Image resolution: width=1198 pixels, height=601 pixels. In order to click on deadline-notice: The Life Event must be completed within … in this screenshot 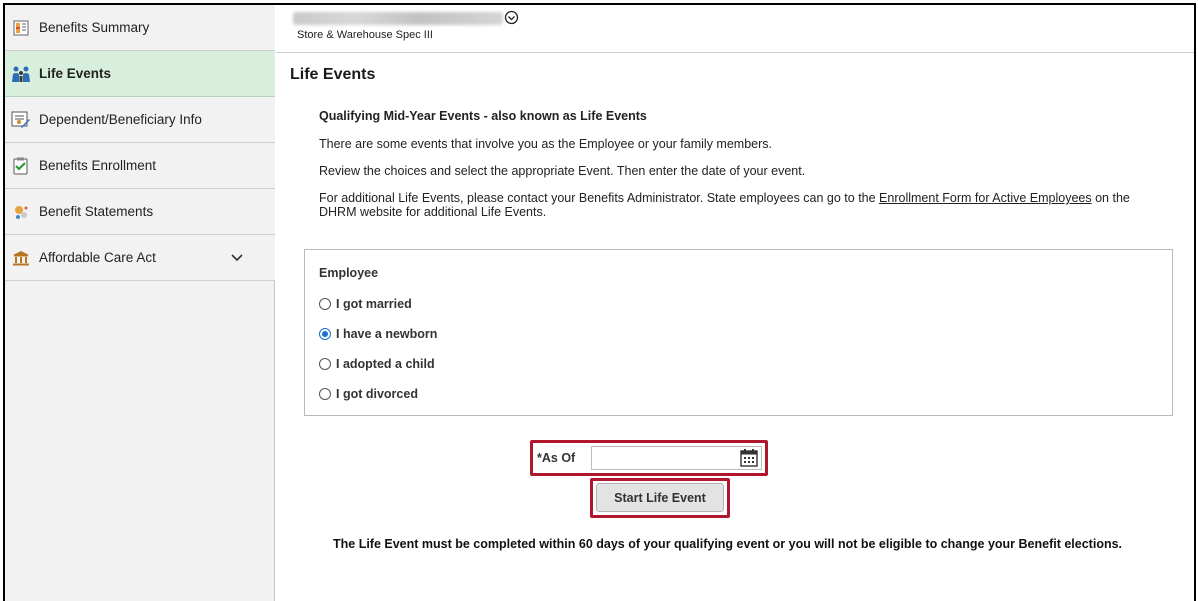, I will do `click(728, 544)`.